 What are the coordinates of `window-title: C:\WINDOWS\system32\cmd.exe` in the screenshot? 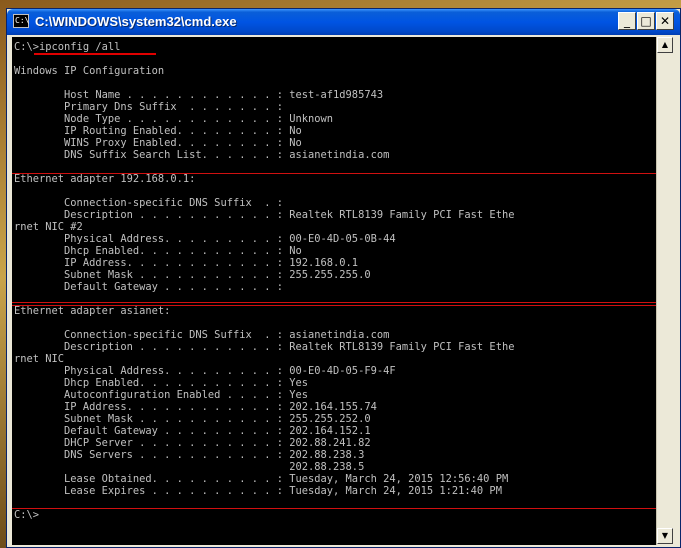 It's located at (136, 21).